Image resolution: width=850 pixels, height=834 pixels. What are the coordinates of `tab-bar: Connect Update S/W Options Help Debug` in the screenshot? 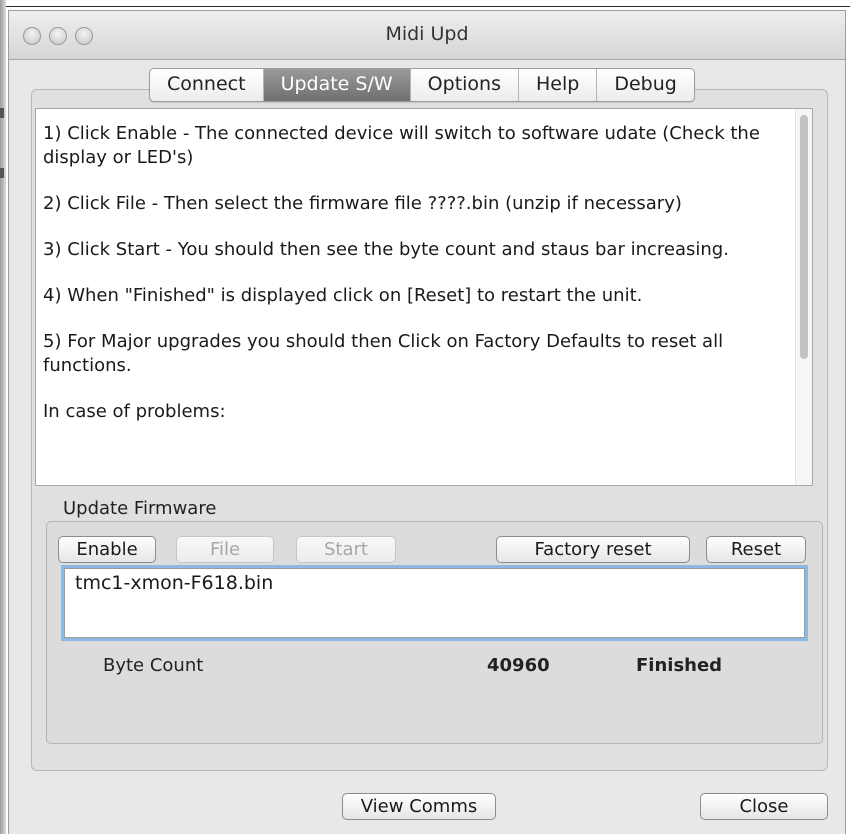 It's located at (422, 85).